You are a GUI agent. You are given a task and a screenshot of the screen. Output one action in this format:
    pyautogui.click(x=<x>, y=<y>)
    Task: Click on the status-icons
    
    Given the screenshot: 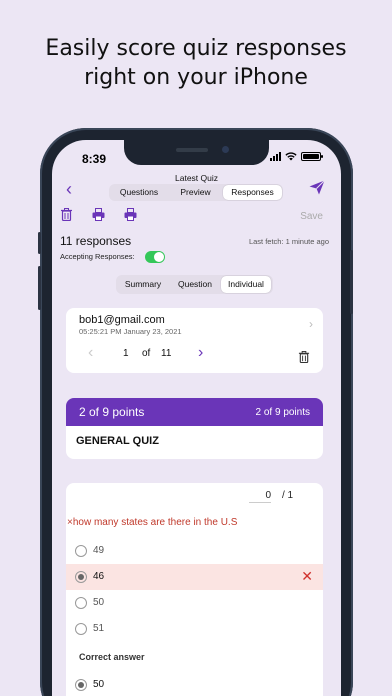 What is the action you would take?
    pyautogui.click(x=296, y=156)
    